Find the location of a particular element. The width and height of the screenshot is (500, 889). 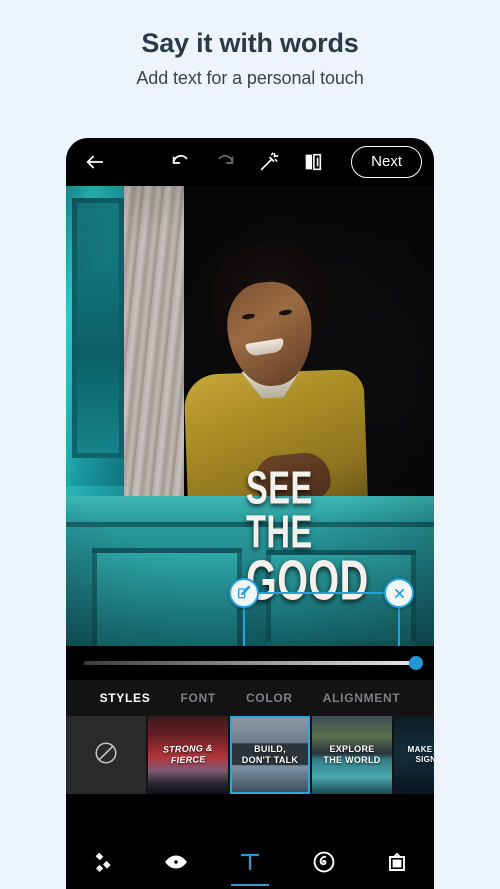

style-thumb-build-dont-talk: BUILD, DON'T TALK is located at coordinates (270, 755).